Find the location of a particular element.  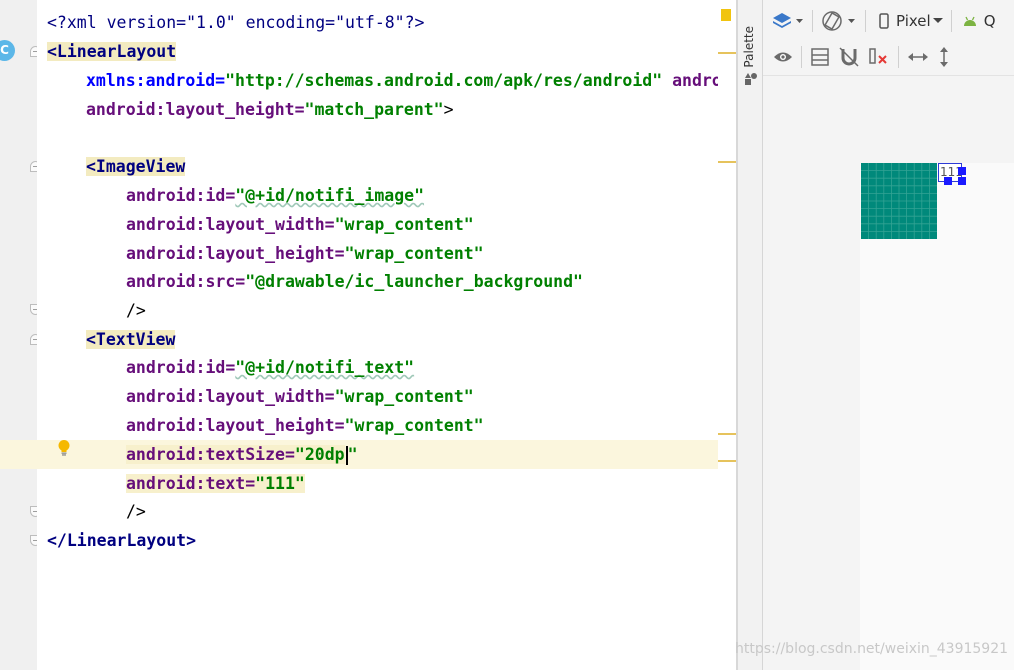

eye-icon is located at coordinates (783, 57).